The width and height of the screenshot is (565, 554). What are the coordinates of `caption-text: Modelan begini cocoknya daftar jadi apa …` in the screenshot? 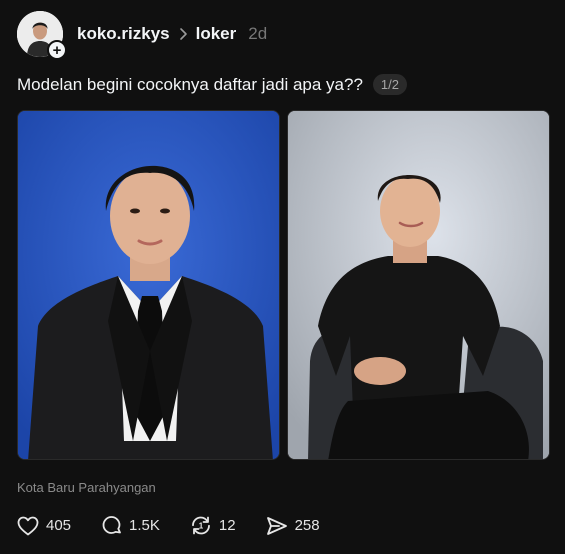 It's located at (190, 84).